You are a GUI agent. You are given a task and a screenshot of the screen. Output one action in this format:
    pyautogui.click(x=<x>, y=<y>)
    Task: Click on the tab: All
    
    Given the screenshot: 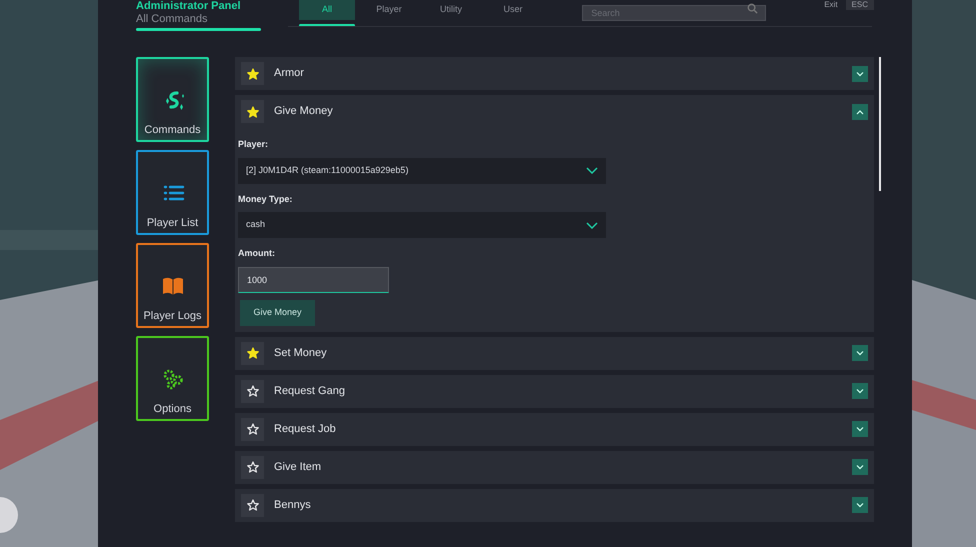 What is the action you would take?
    pyautogui.click(x=327, y=10)
    